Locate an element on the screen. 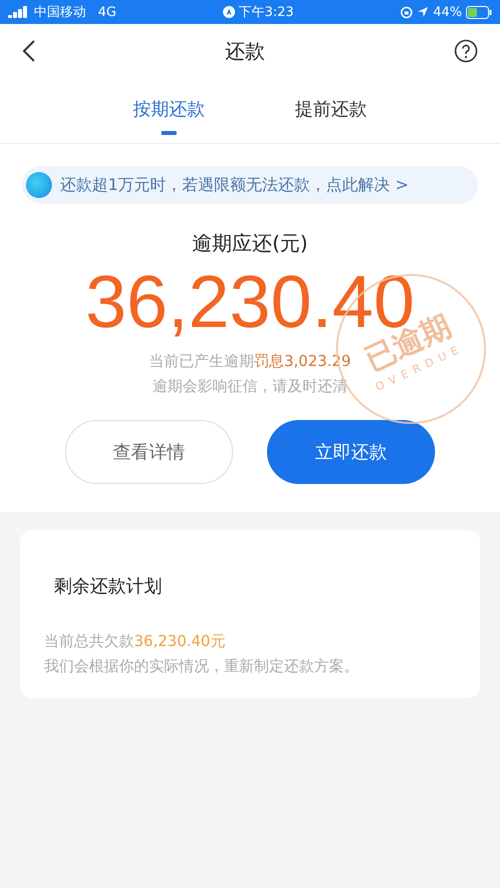 This screenshot has width=500, height=888. warning-text: 逾期会影响征信，请及时还清 is located at coordinates (250, 386).